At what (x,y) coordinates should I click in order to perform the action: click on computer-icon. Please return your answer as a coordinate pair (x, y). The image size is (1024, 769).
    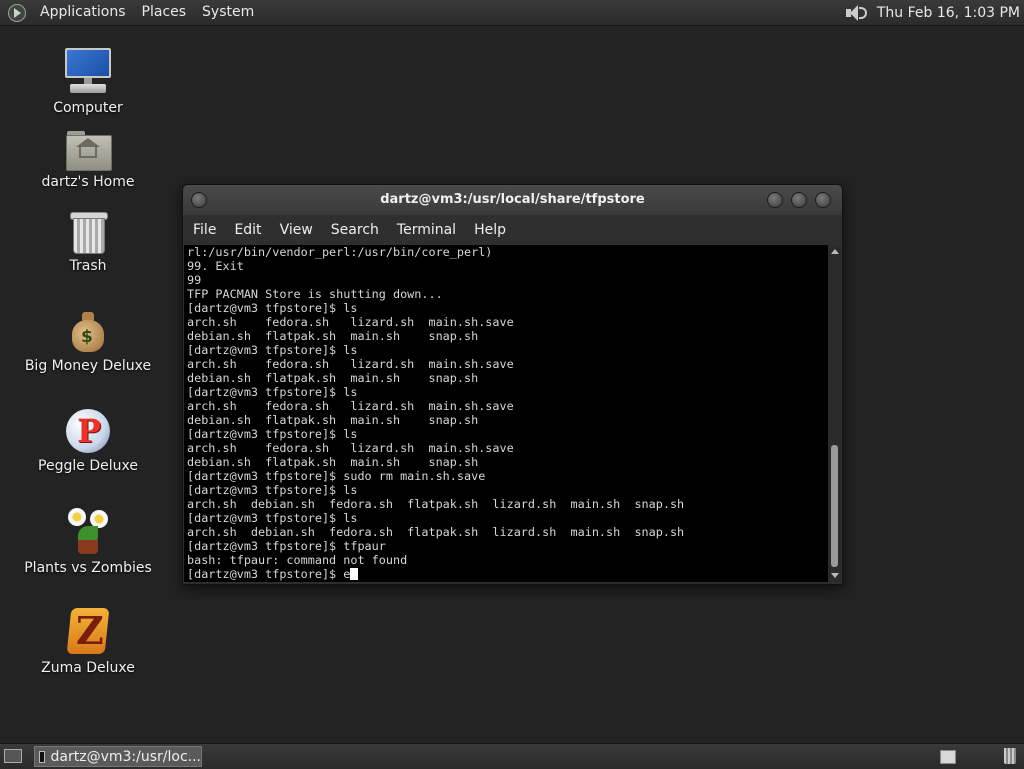
    Looking at the image, I should click on (88, 71).